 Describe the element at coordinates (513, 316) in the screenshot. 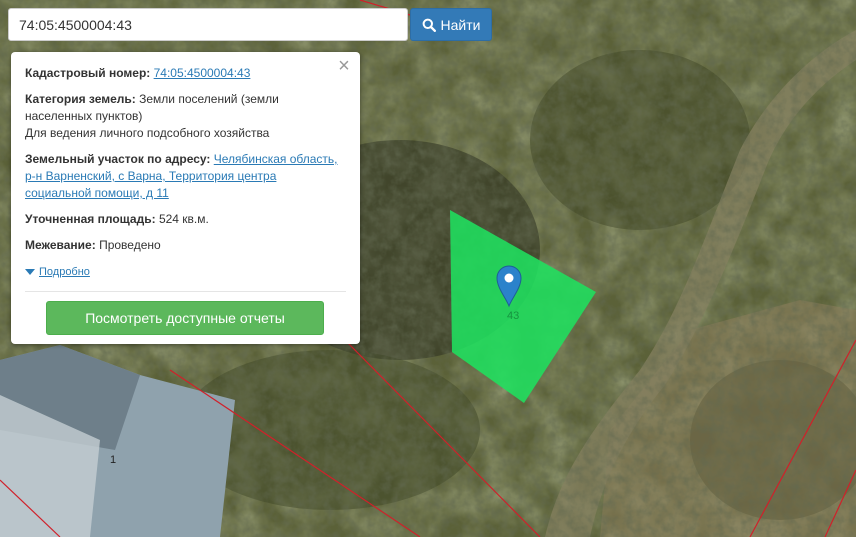

I see `parcel-number-label: 43` at that location.